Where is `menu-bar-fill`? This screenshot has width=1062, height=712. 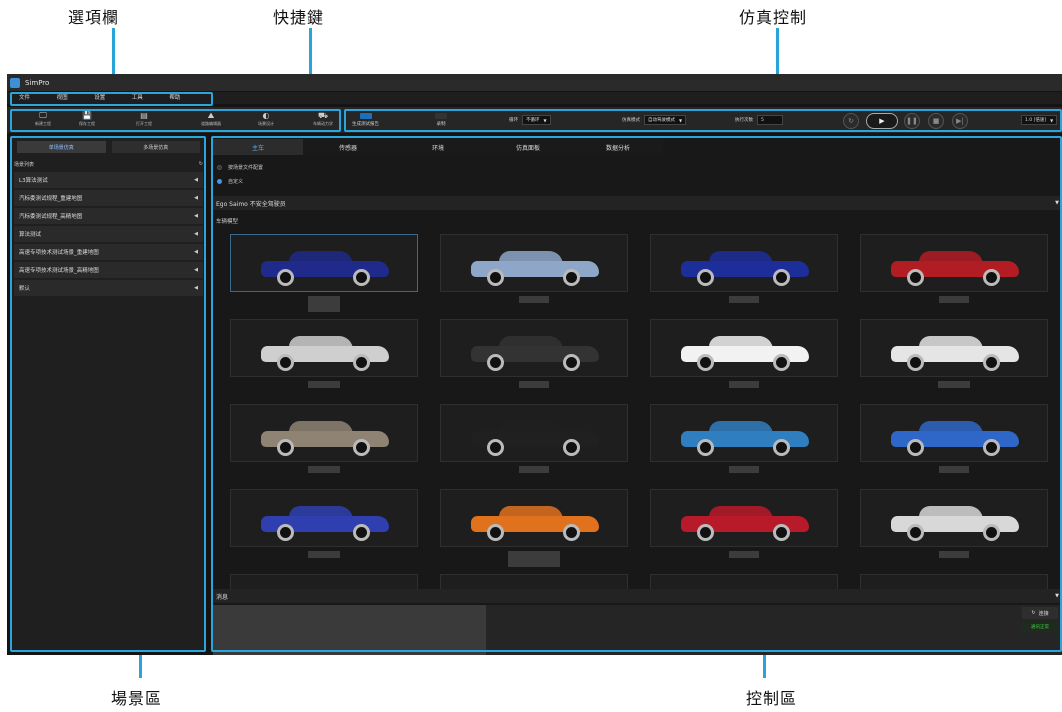
menu-bar-fill is located at coordinates (634, 98).